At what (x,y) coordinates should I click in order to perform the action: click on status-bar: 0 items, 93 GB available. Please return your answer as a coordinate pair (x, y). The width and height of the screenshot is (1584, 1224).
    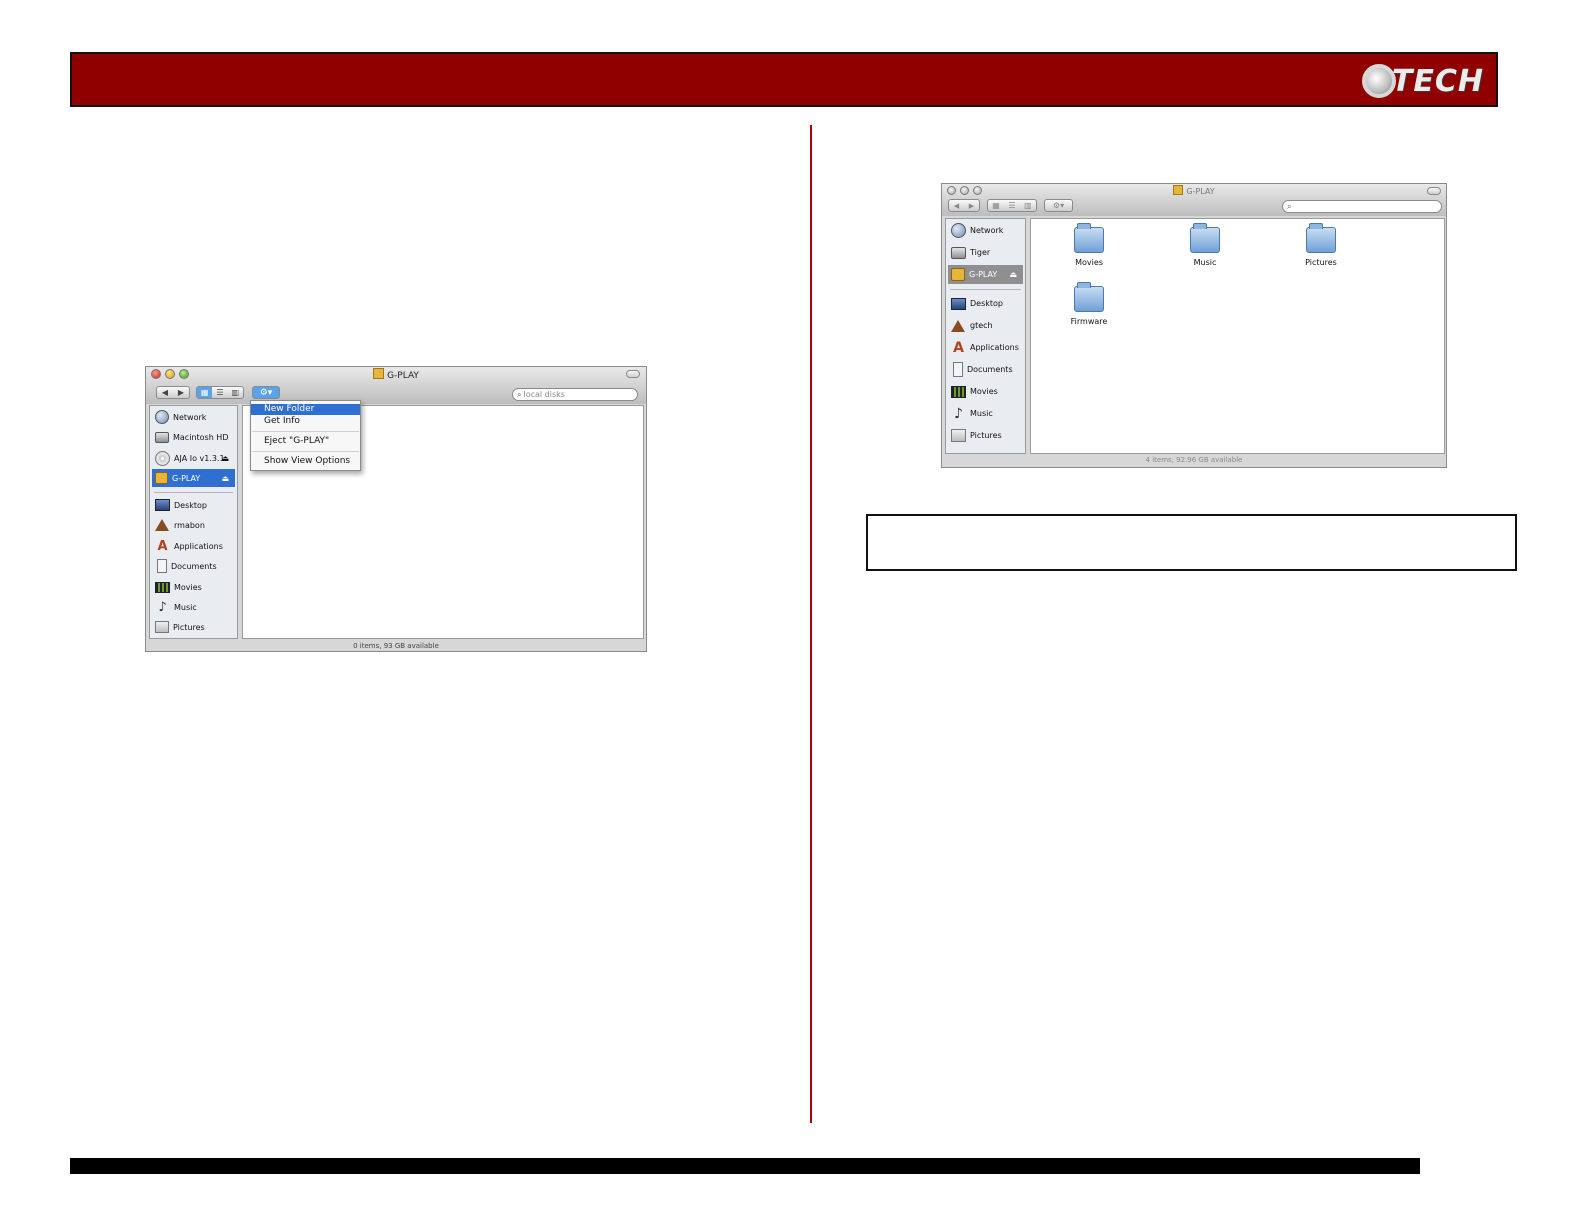
    Looking at the image, I should click on (396, 646).